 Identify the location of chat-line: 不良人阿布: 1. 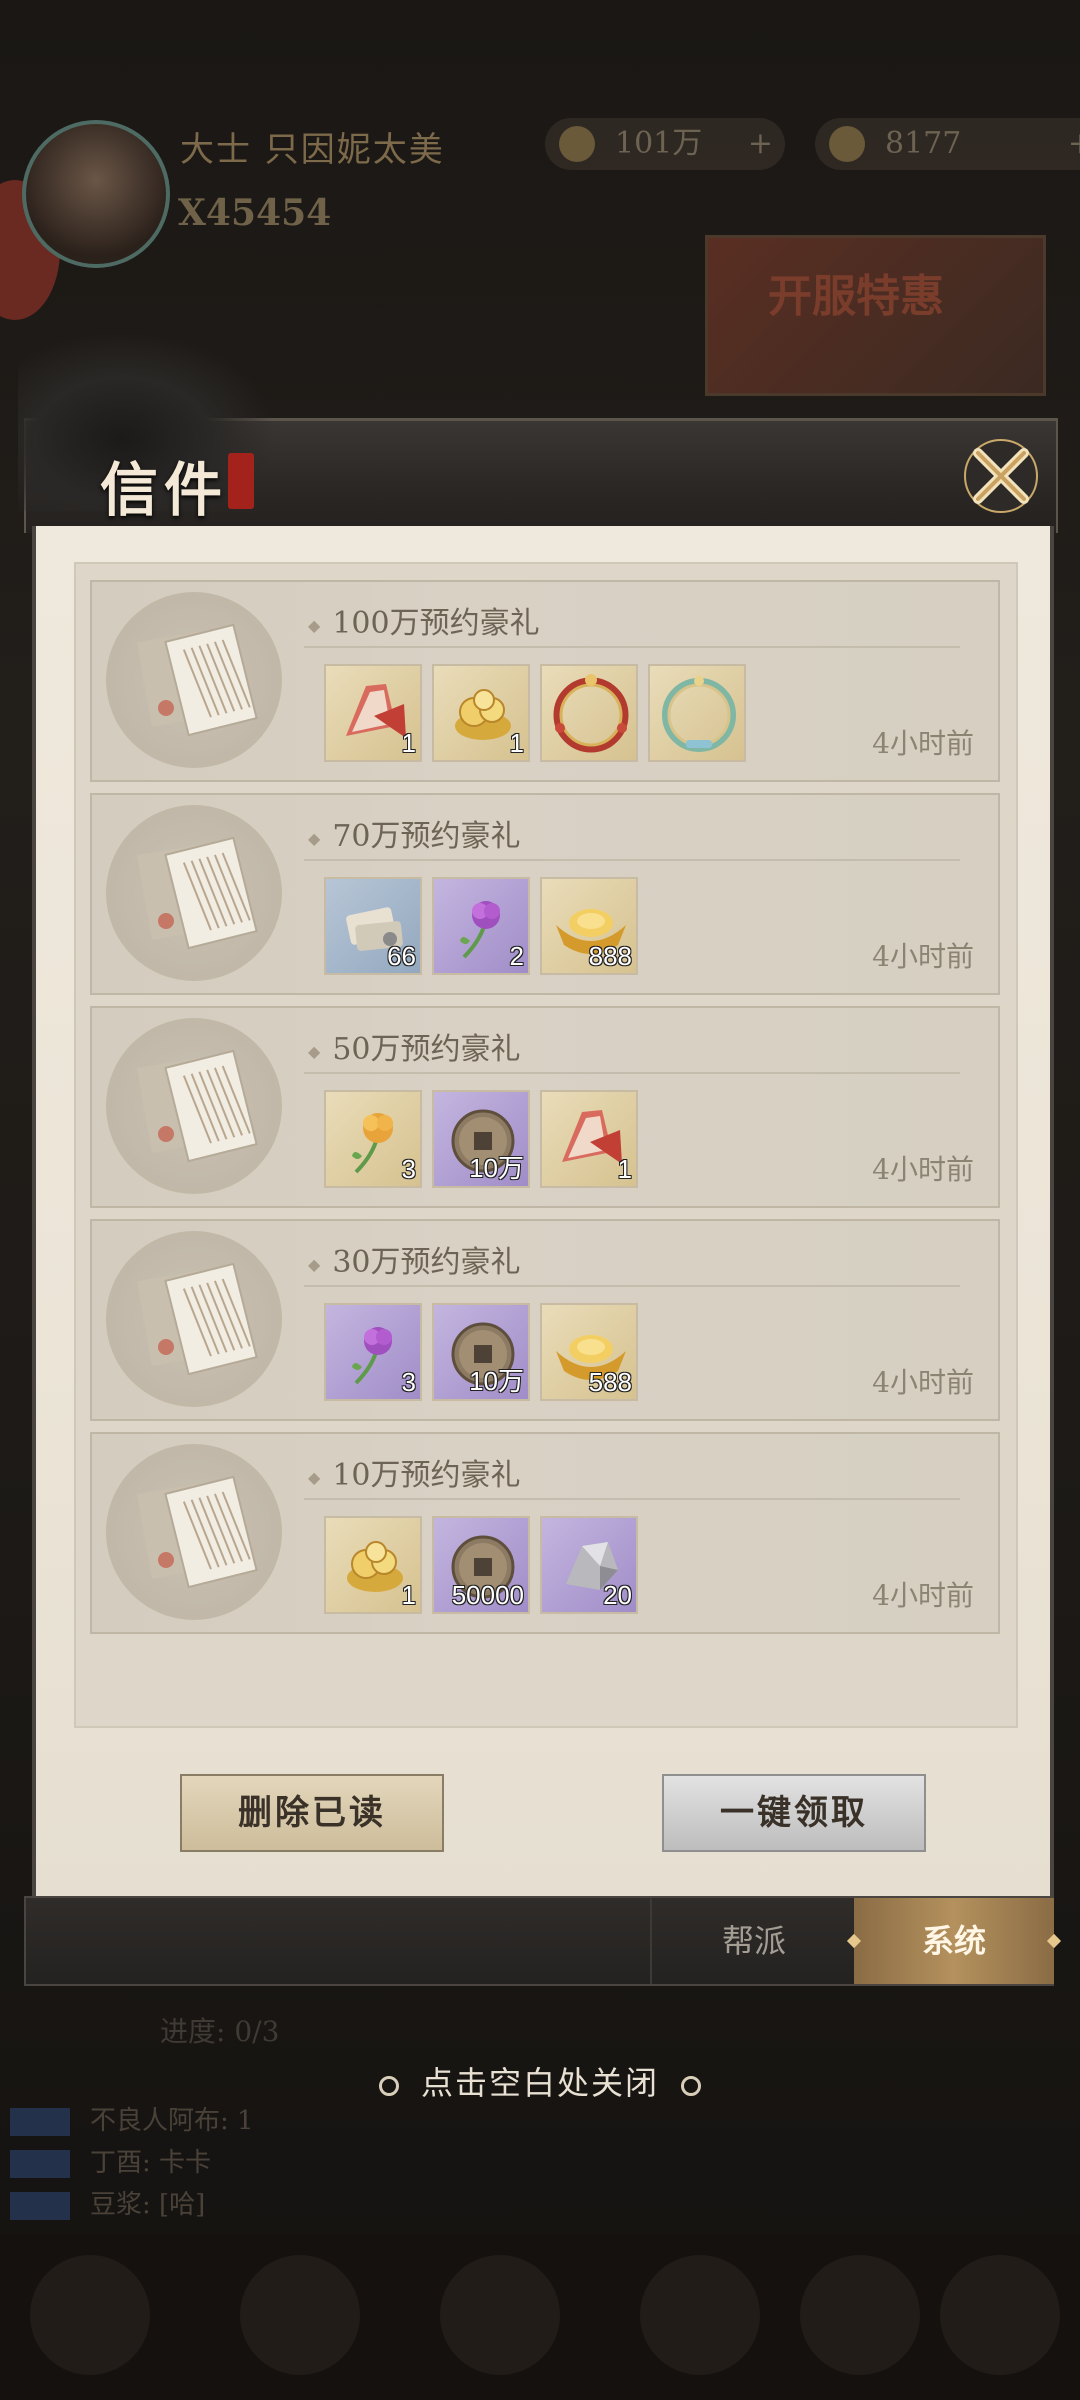
(160, 2119).